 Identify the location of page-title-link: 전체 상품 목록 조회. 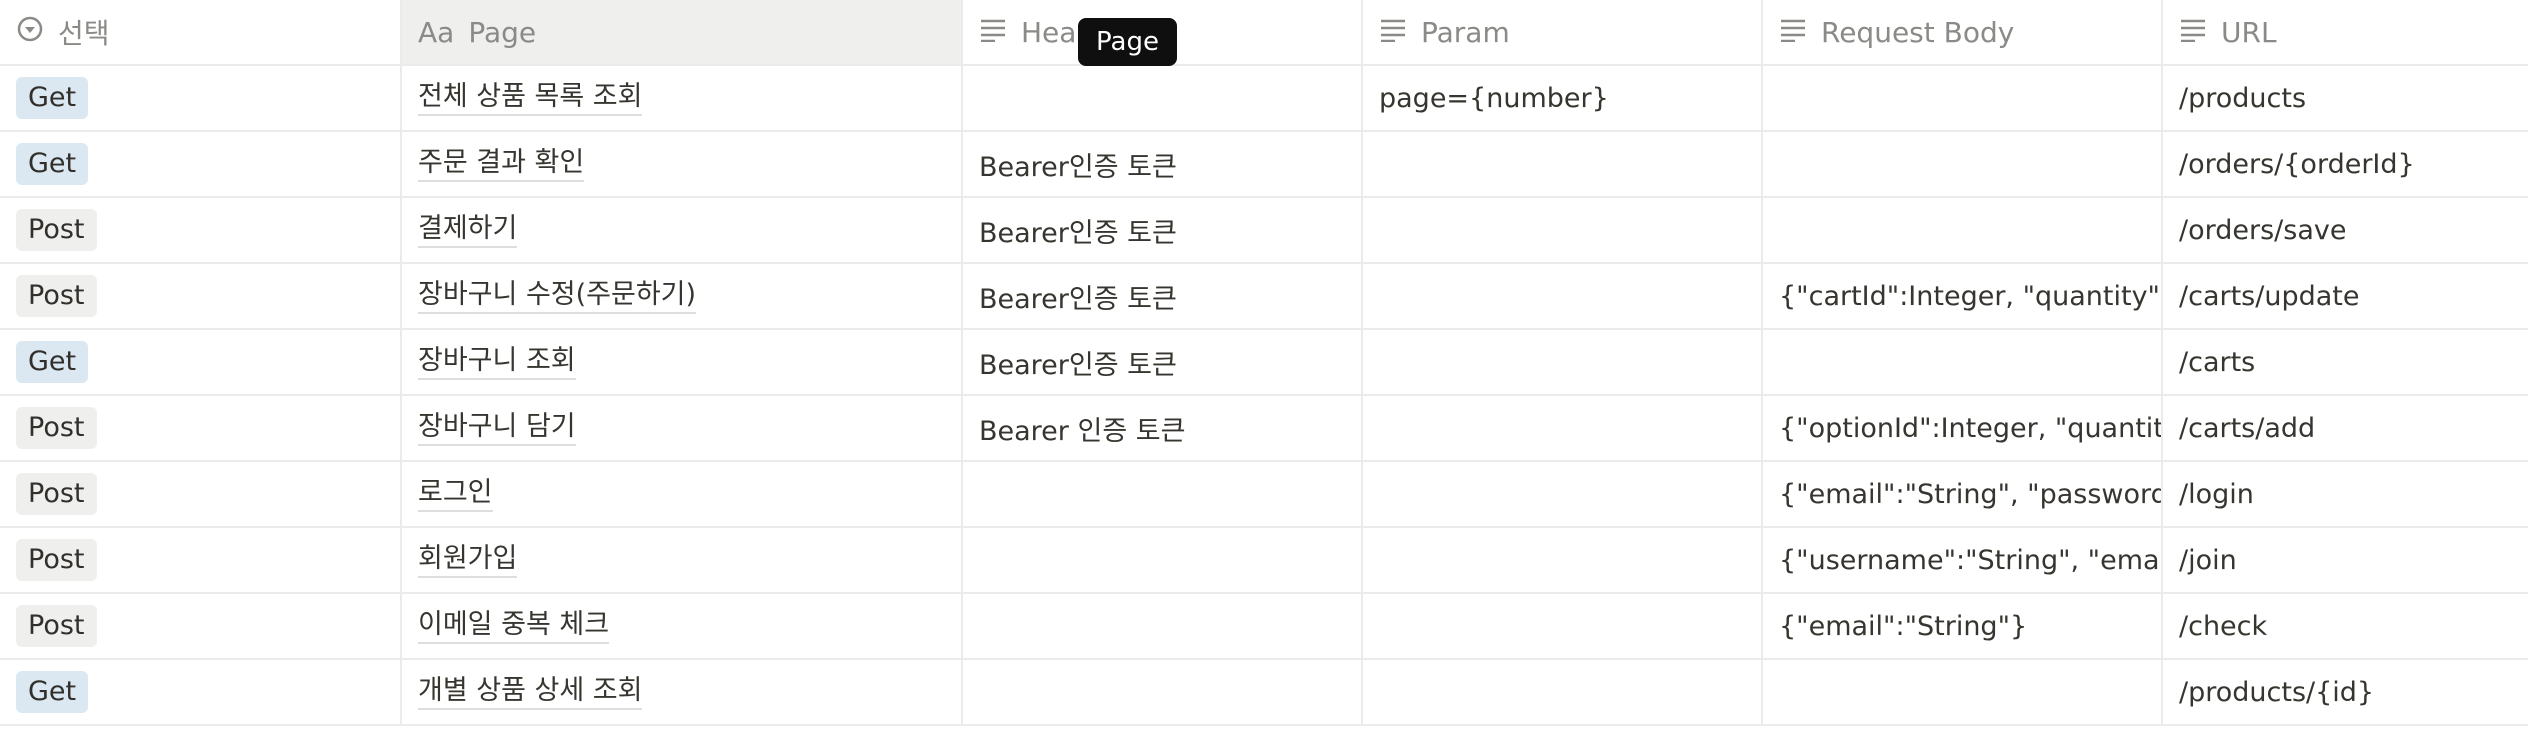
(530, 98).